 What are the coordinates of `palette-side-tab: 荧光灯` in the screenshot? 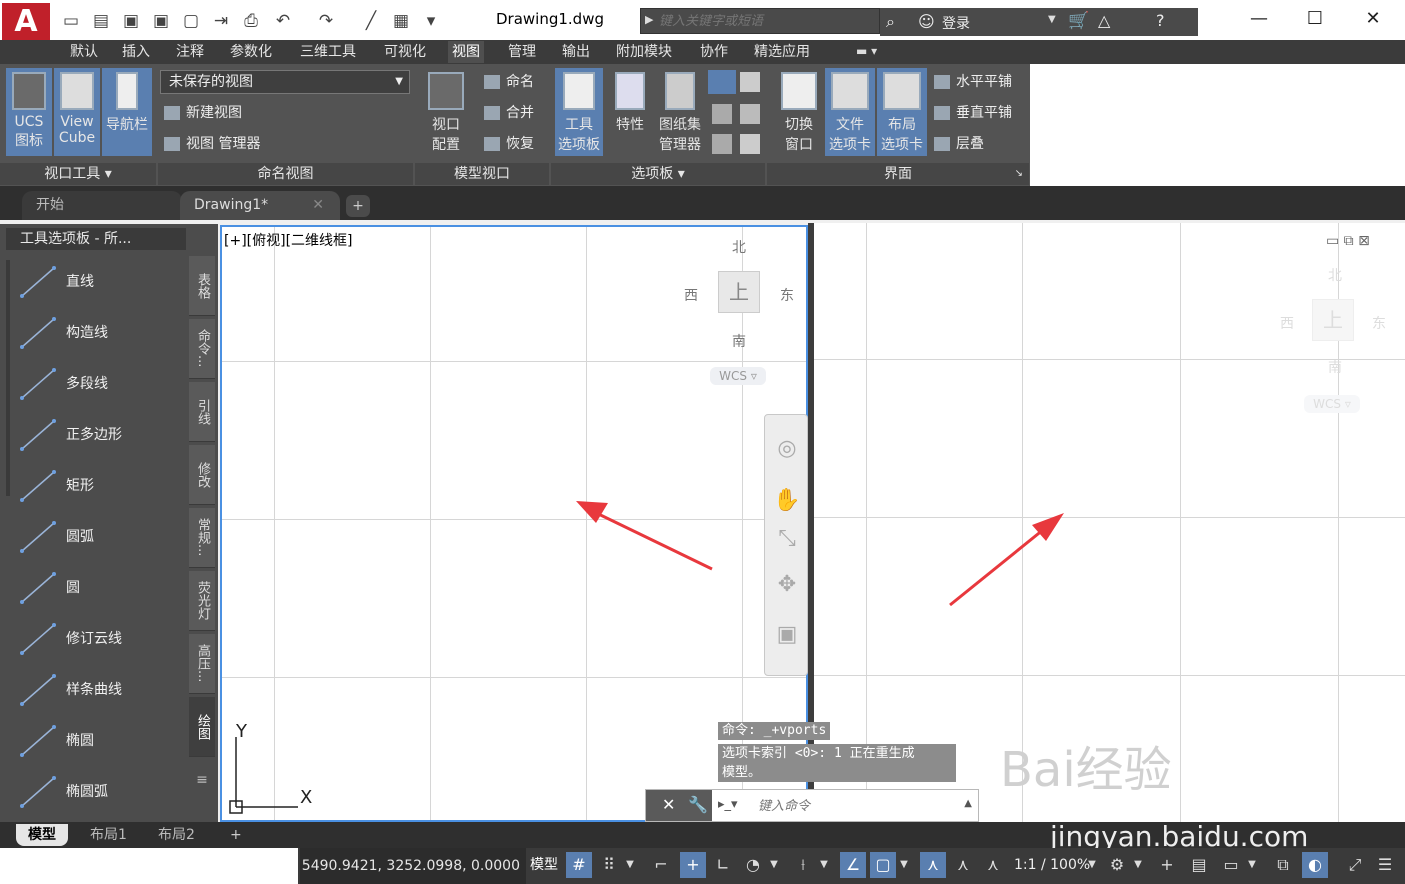 It's located at (202, 601).